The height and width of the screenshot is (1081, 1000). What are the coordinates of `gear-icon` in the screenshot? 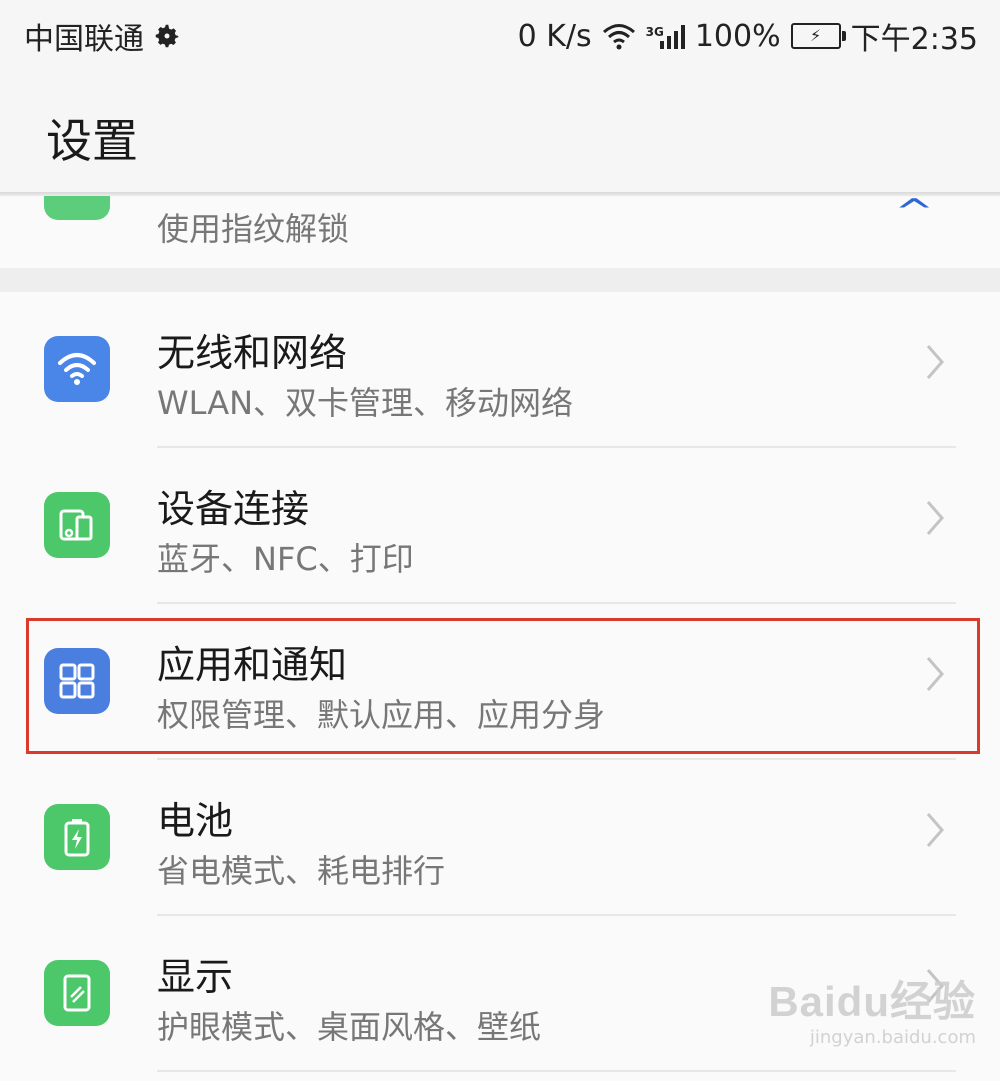 It's located at (167, 36).